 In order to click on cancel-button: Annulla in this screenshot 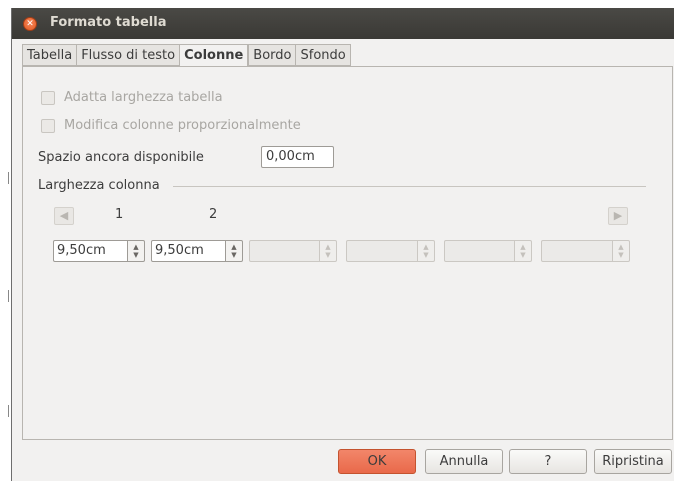, I will do `click(464, 461)`.